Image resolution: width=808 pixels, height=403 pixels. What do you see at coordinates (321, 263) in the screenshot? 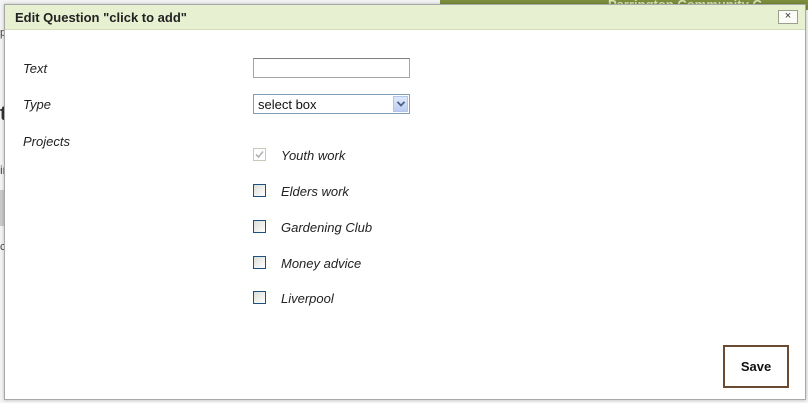
I see `project-option-label: Money advice` at bounding box center [321, 263].